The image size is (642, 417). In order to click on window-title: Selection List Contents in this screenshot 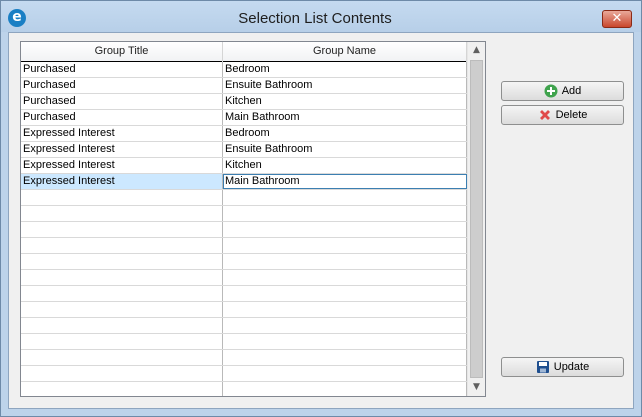, I will do `click(315, 18)`.